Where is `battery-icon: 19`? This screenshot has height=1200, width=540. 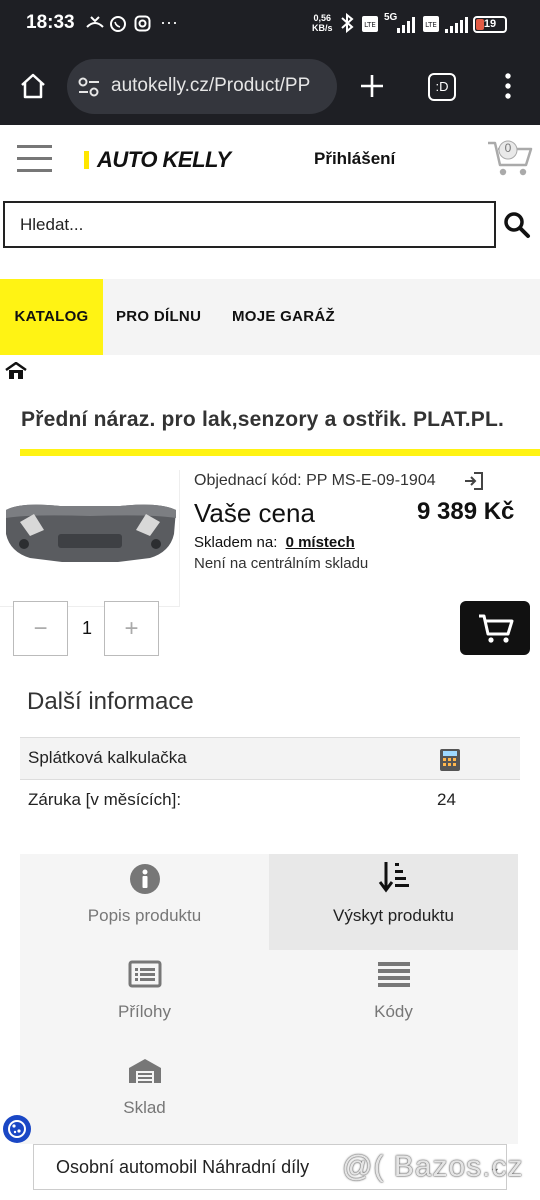 battery-icon: 19 is located at coordinates (490, 24).